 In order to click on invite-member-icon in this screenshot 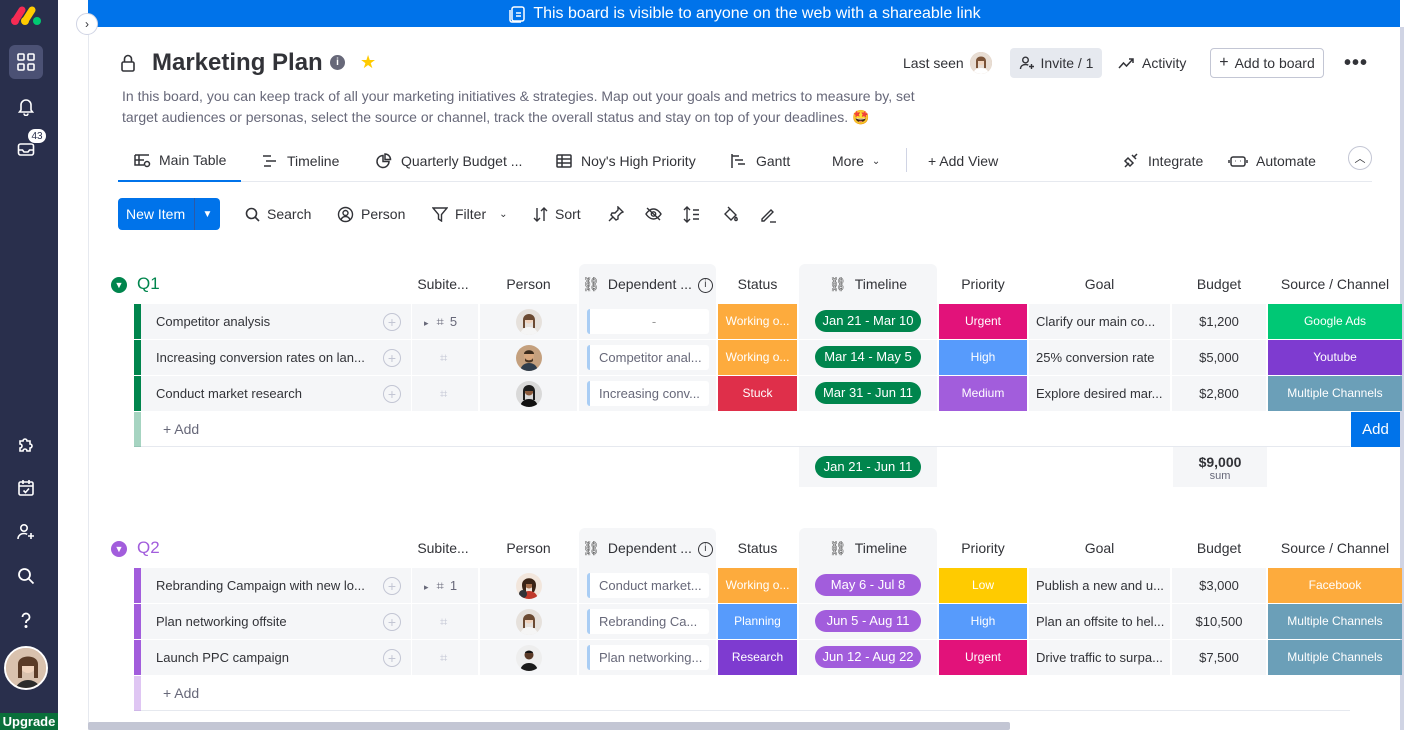, I will do `click(26, 532)`.